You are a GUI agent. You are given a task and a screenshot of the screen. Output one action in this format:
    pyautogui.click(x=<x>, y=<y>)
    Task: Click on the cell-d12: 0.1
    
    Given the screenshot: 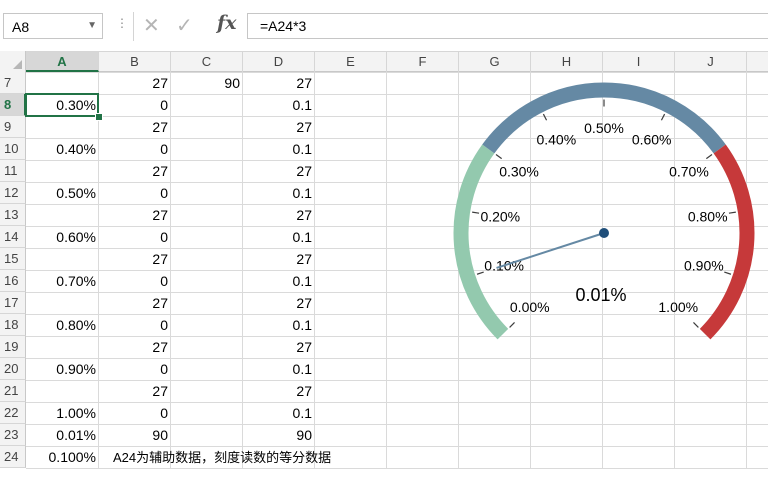 What is the action you would take?
    pyautogui.click(x=279, y=193)
    